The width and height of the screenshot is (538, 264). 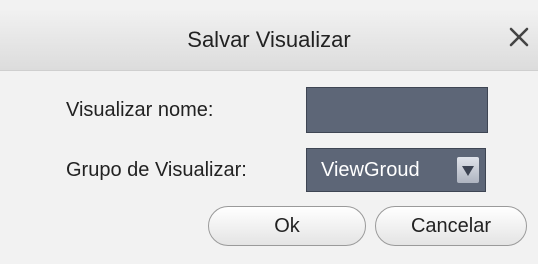 What do you see at coordinates (451, 226) in the screenshot?
I see `cancel-button: Cancelar` at bounding box center [451, 226].